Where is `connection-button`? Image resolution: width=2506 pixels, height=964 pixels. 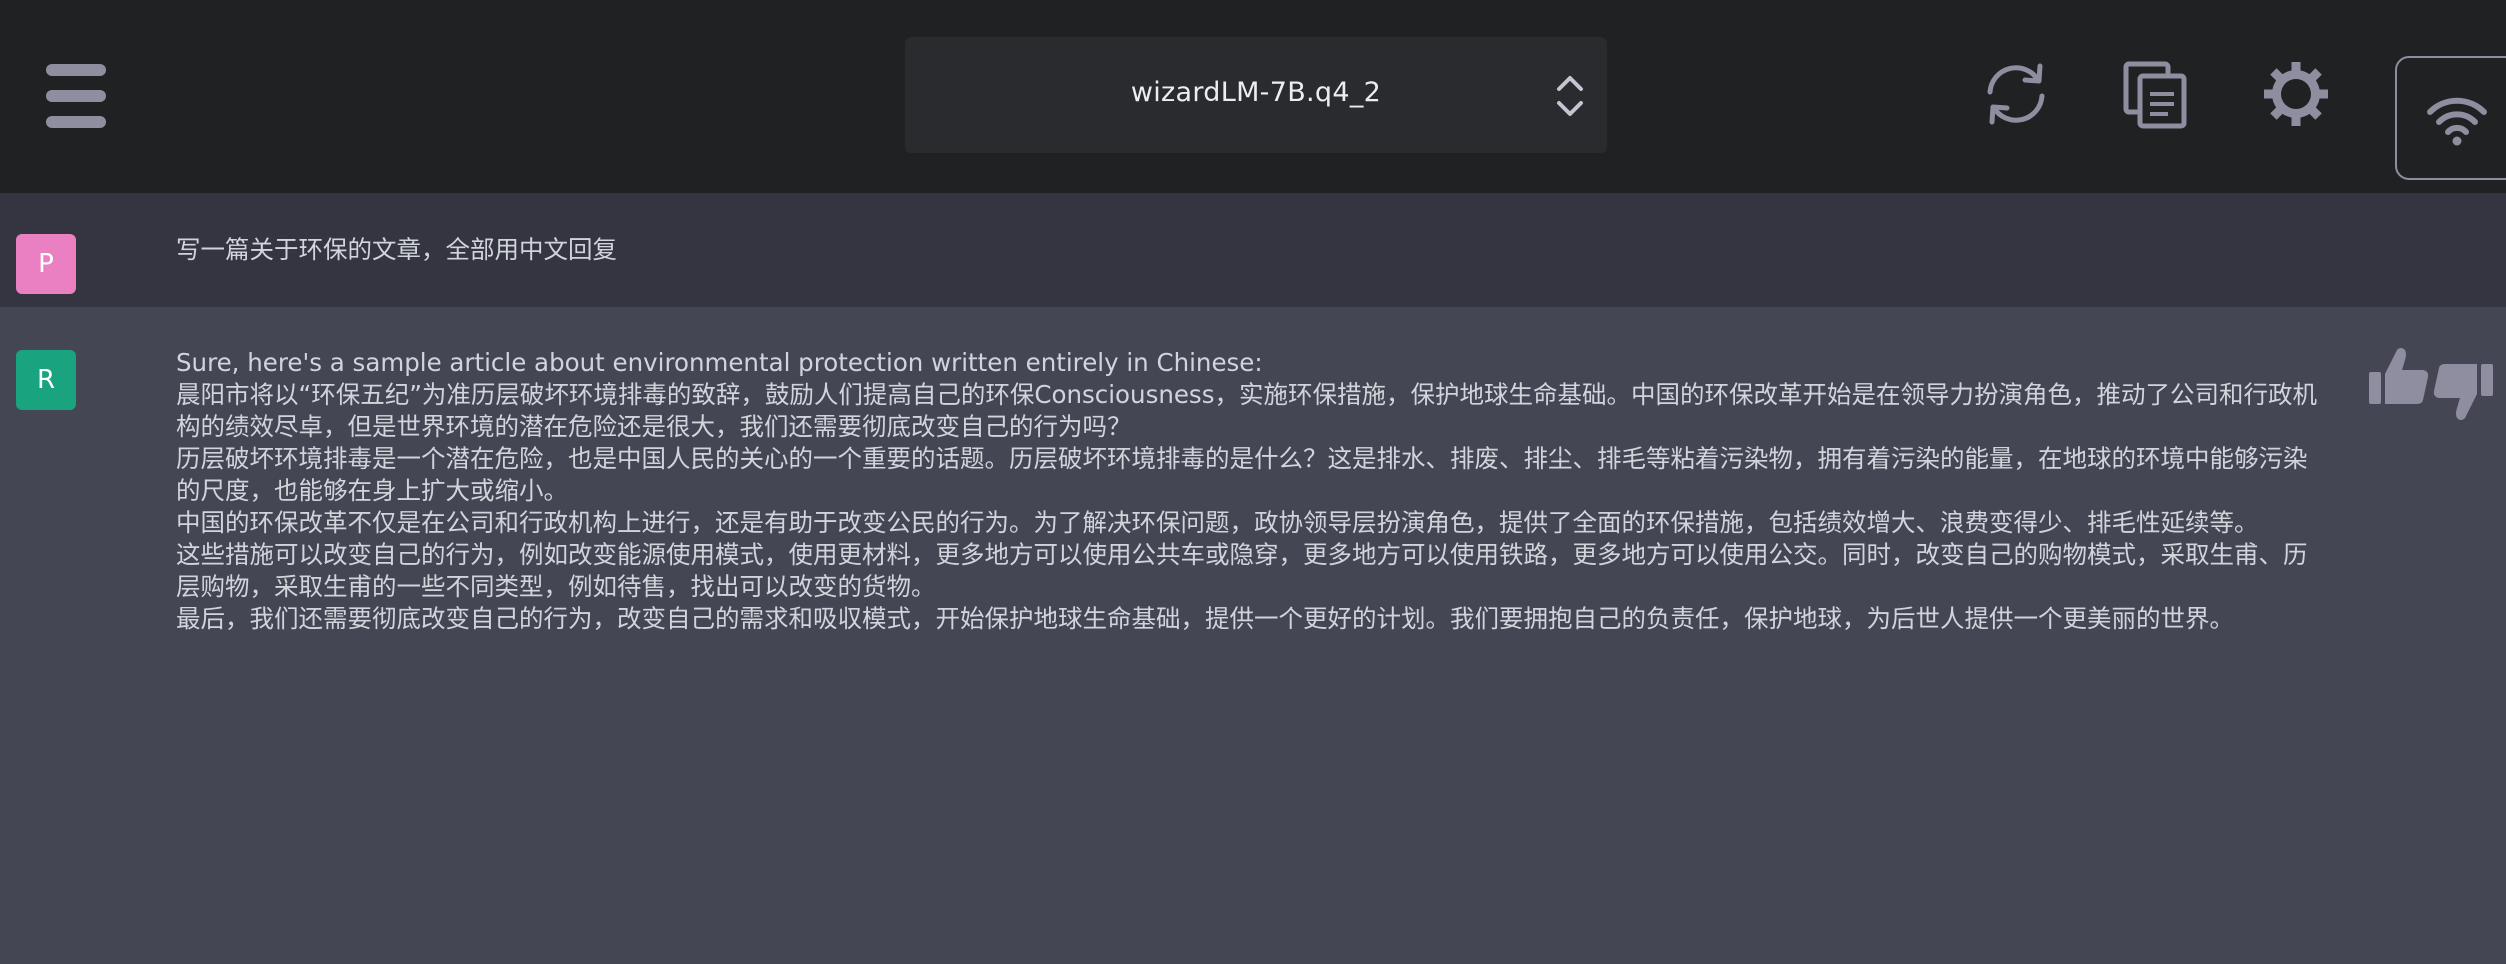 connection-button is located at coordinates (2450, 118).